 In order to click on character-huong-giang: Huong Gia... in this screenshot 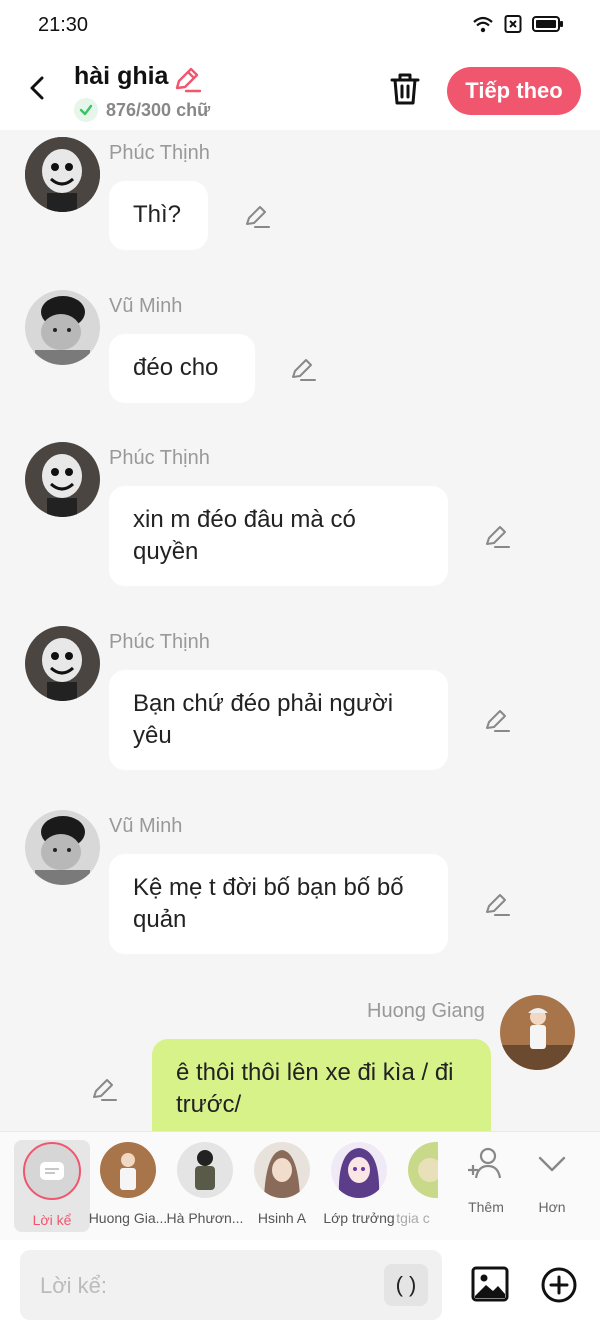, I will do `click(128, 1183)`.